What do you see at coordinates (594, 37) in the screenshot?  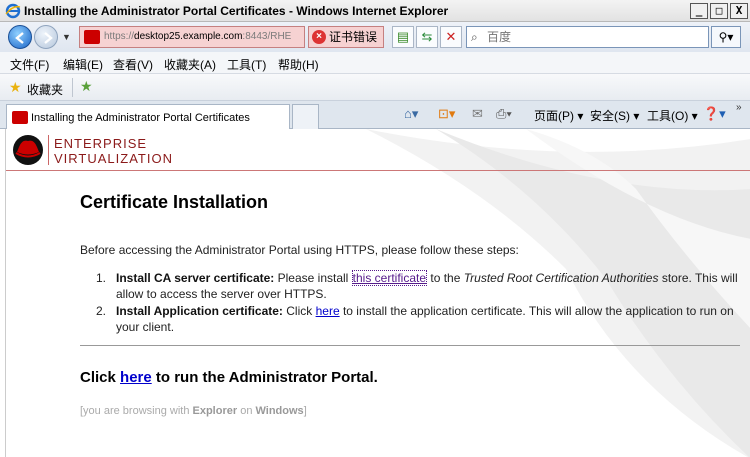 I see `search-input` at bounding box center [594, 37].